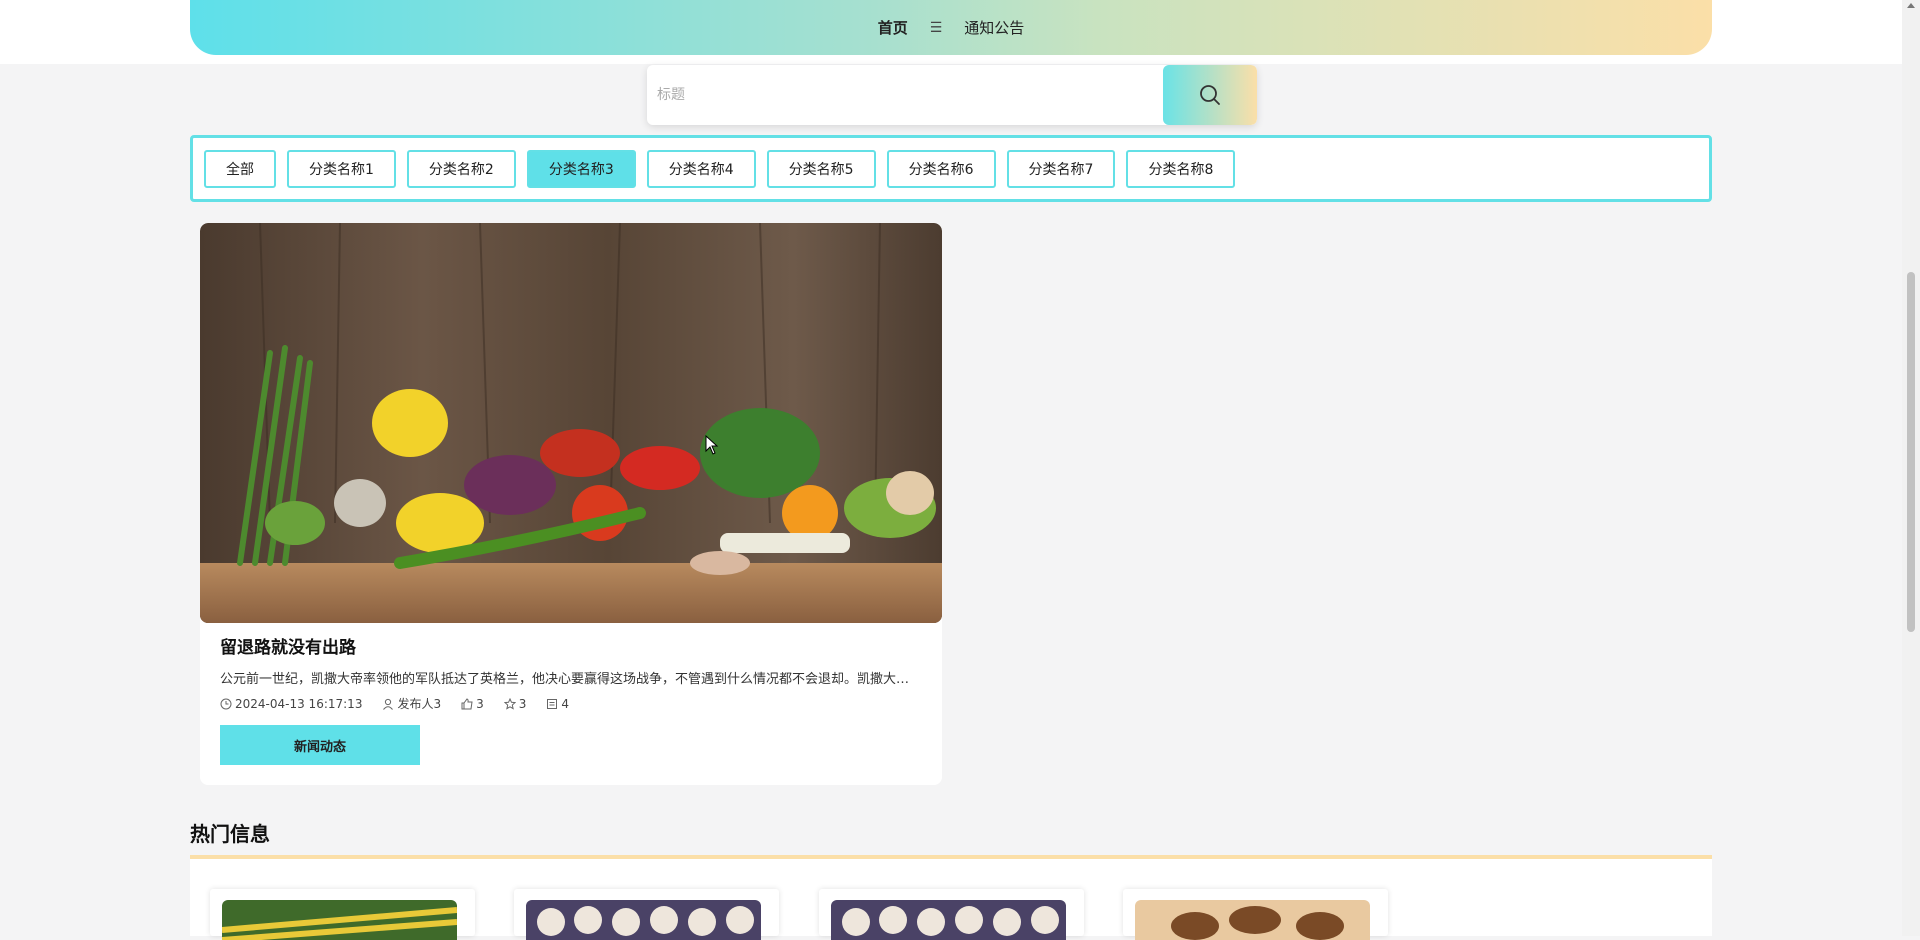 The width and height of the screenshot is (1920, 940). What do you see at coordinates (701, 168) in the screenshot?
I see `category-4-button: 分类名称4` at bounding box center [701, 168].